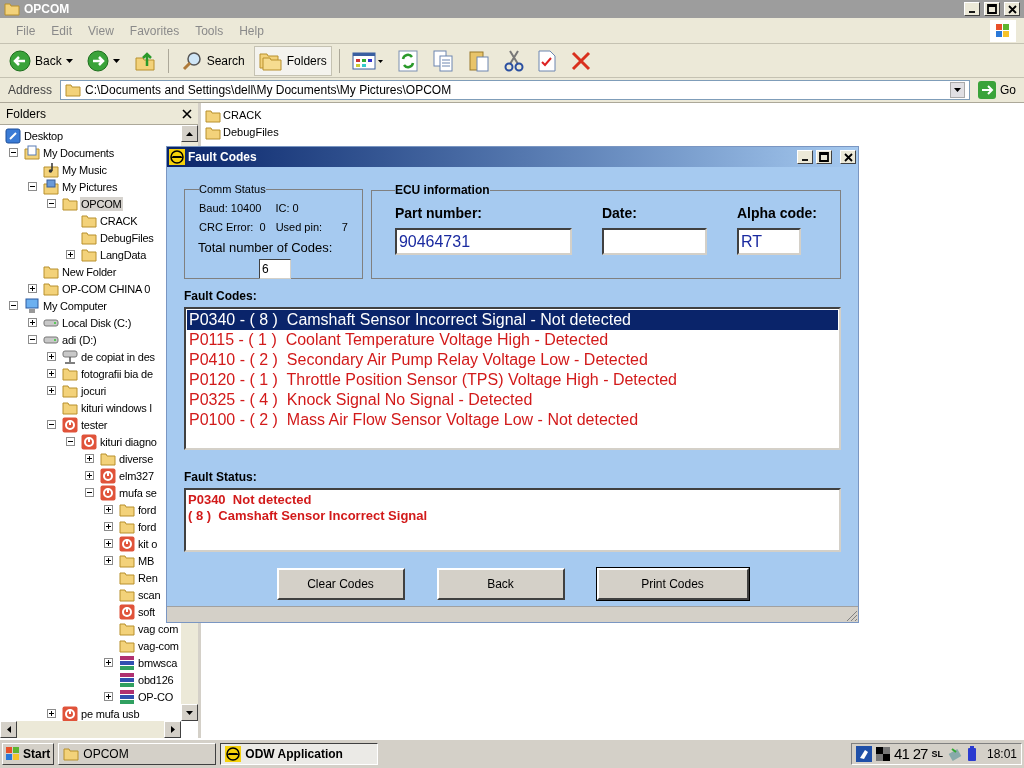  I want to click on tree-item: pe mufa usb, so click(110, 713).